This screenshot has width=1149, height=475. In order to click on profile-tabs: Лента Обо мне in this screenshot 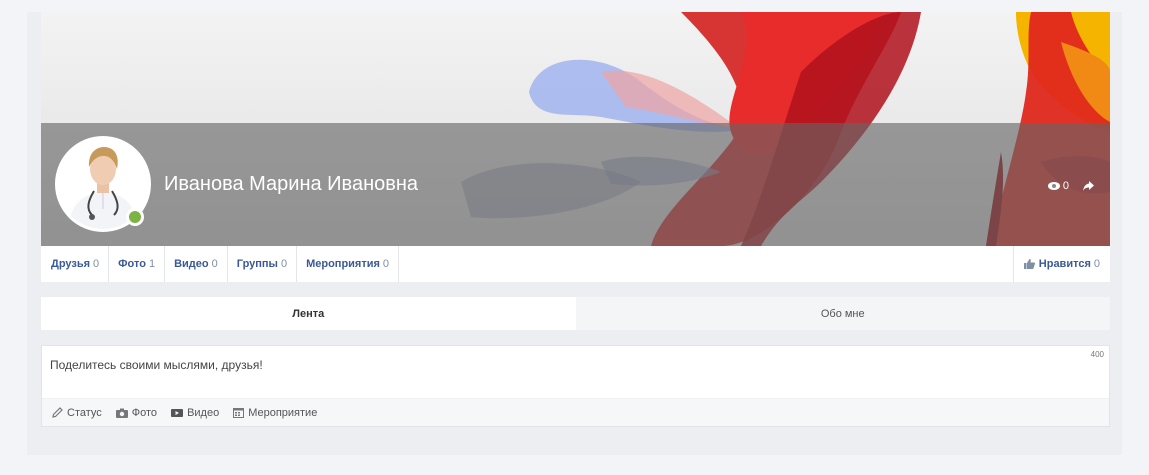, I will do `click(575, 313)`.